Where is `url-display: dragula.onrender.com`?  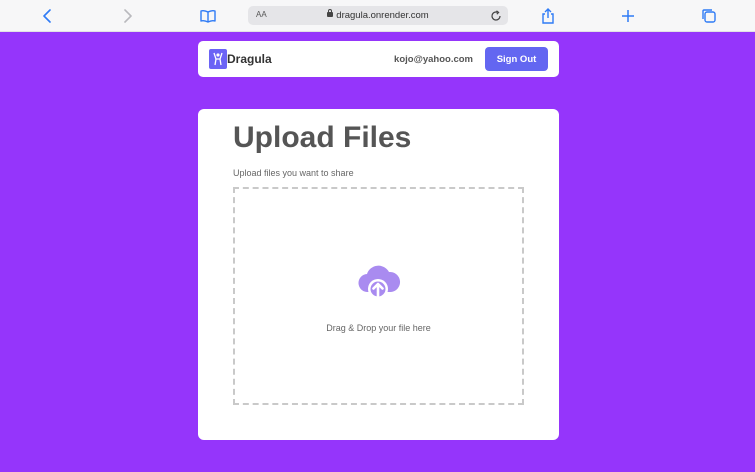
url-display: dragula.onrender.com is located at coordinates (378, 15).